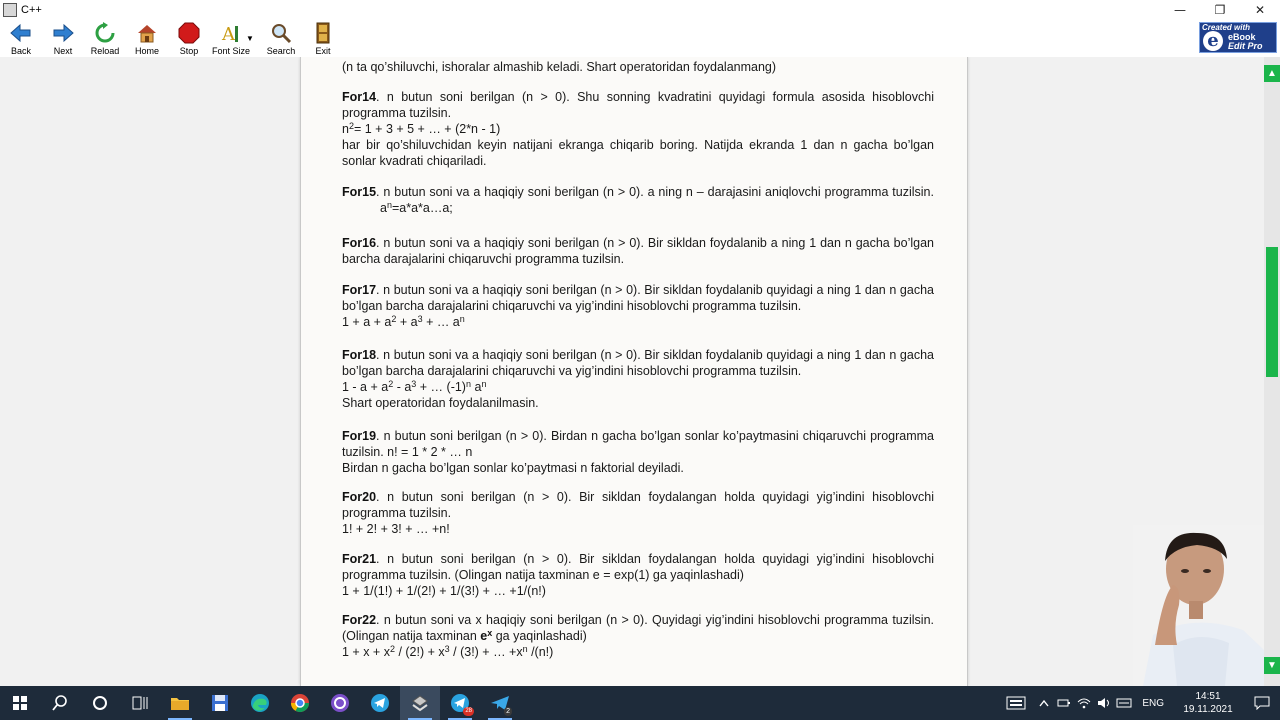 Image resolution: width=1280 pixels, height=720 pixels. I want to click on windows-taskbar: 28 2 ENG 14:51 19.11.2021, so click(640, 703).